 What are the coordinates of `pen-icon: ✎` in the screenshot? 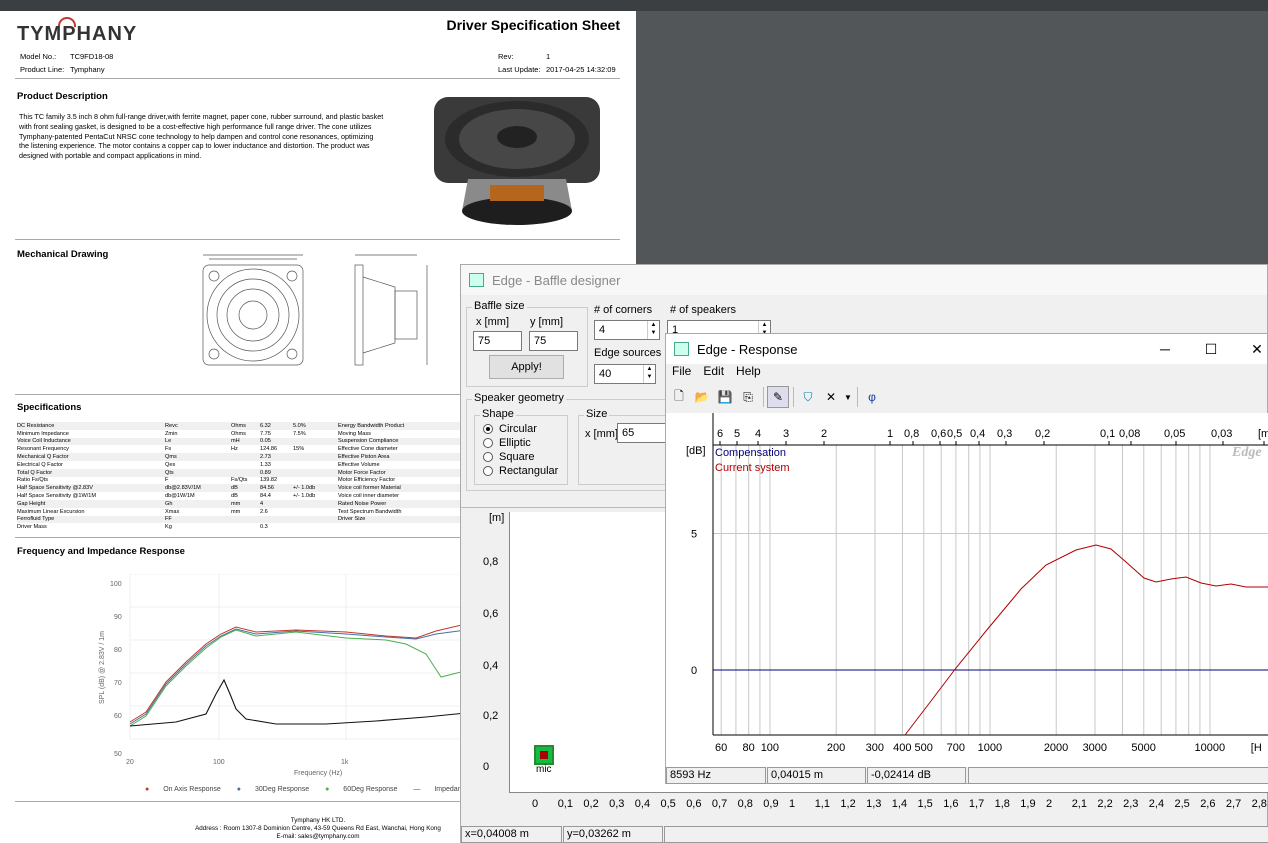 It's located at (778, 397).